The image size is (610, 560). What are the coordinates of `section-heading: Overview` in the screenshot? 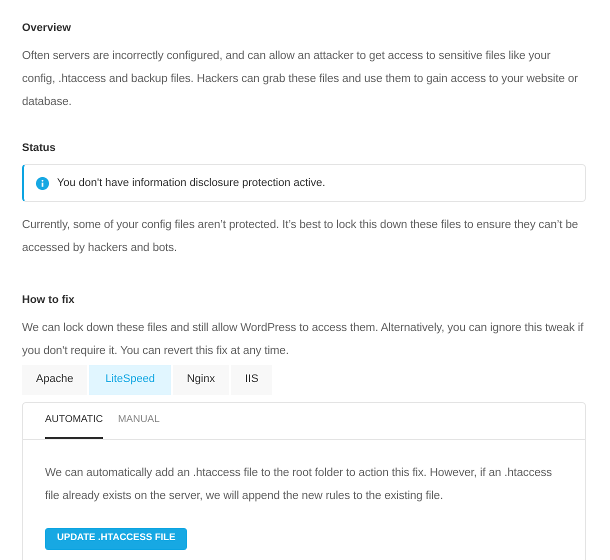 It's located at (47, 28).